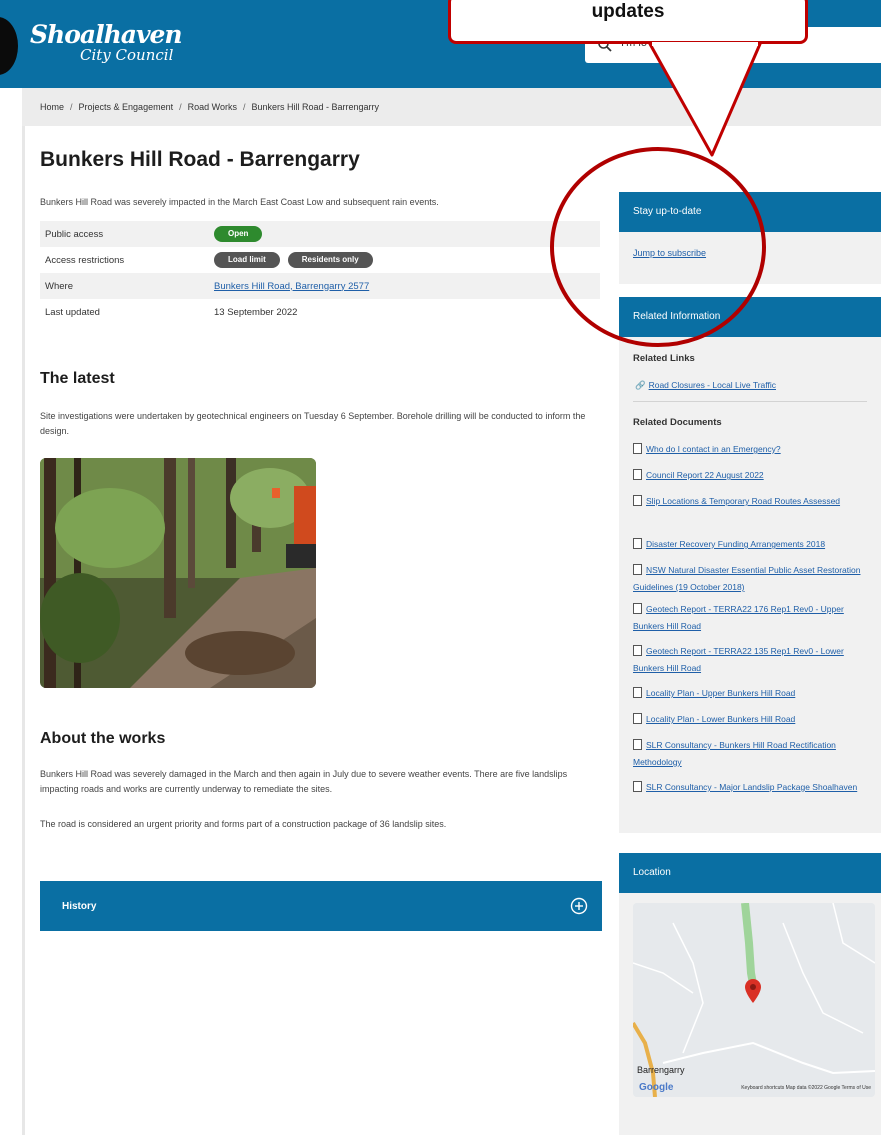  Describe the element at coordinates (103, 738) in the screenshot. I see `works-heading: About the works` at that location.